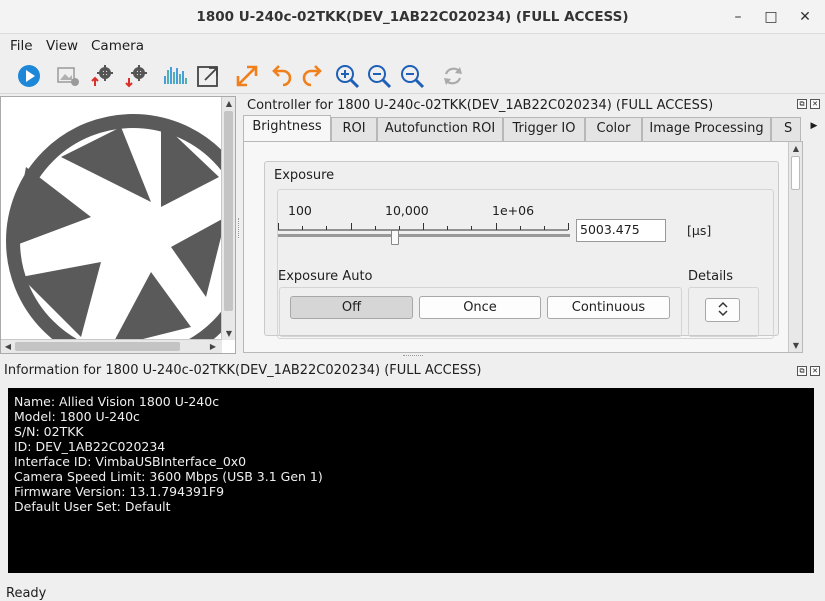  I want to click on minimize-button: –, so click(738, 17).